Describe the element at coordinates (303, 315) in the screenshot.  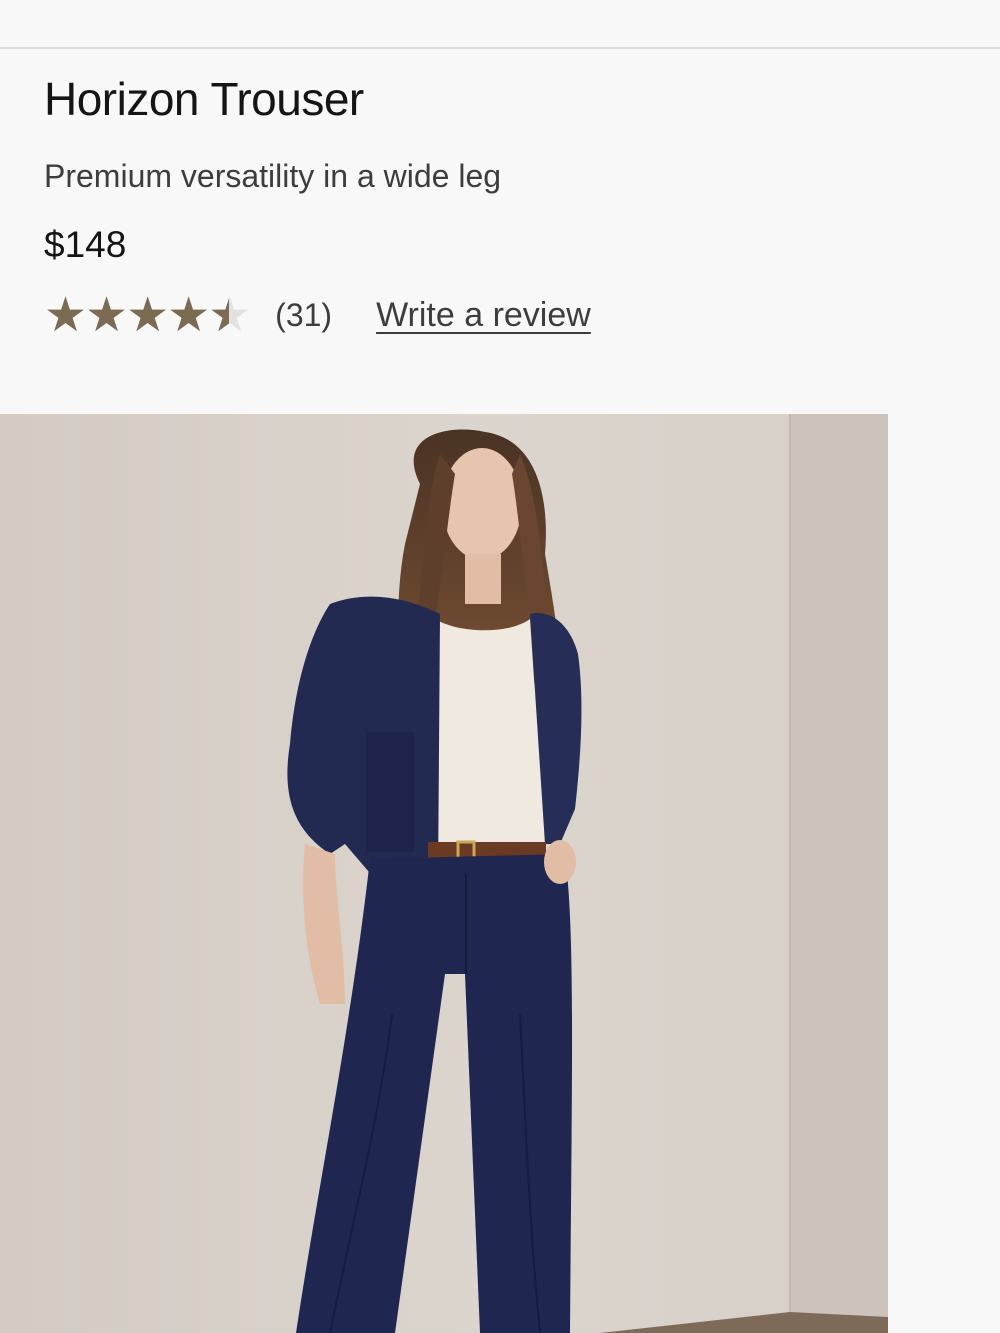
I see `review-count: (31)` at that location.